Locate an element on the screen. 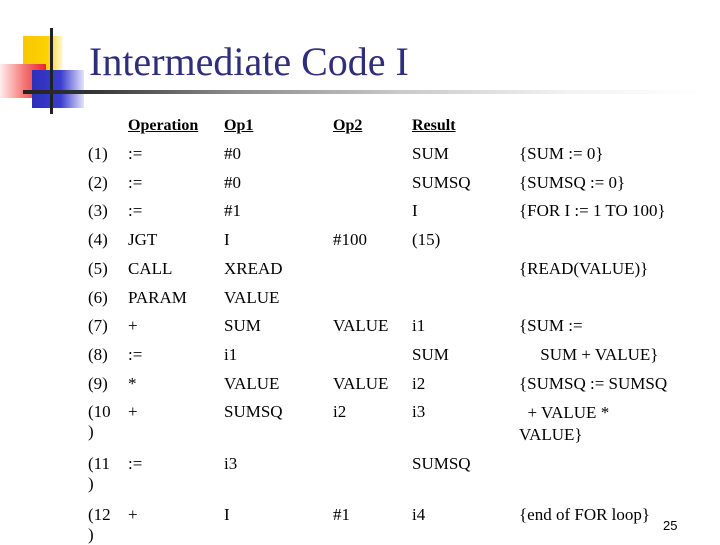 The height and width of the screenshot is (545, 720). comment-cell: + VALUE * VALUE} is located at coordinates (564, 423).